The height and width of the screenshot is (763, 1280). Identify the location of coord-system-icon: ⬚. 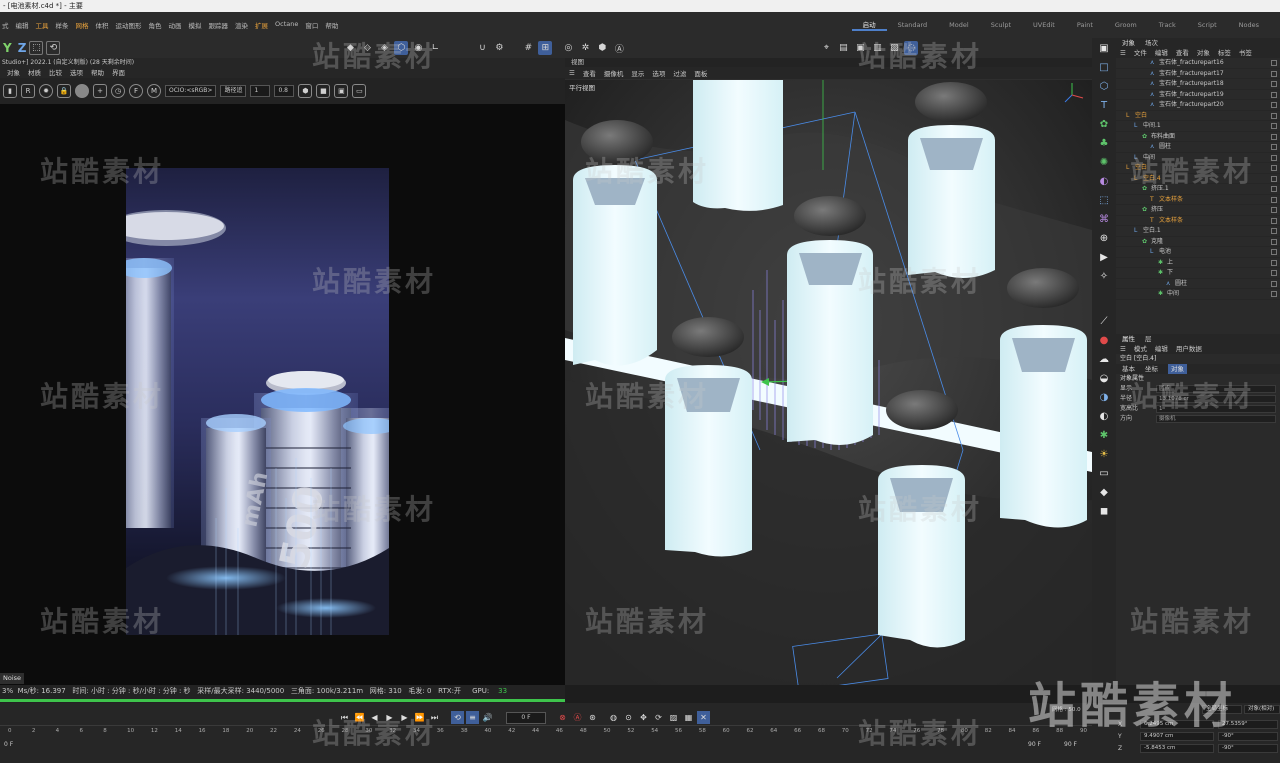
(36, 48).